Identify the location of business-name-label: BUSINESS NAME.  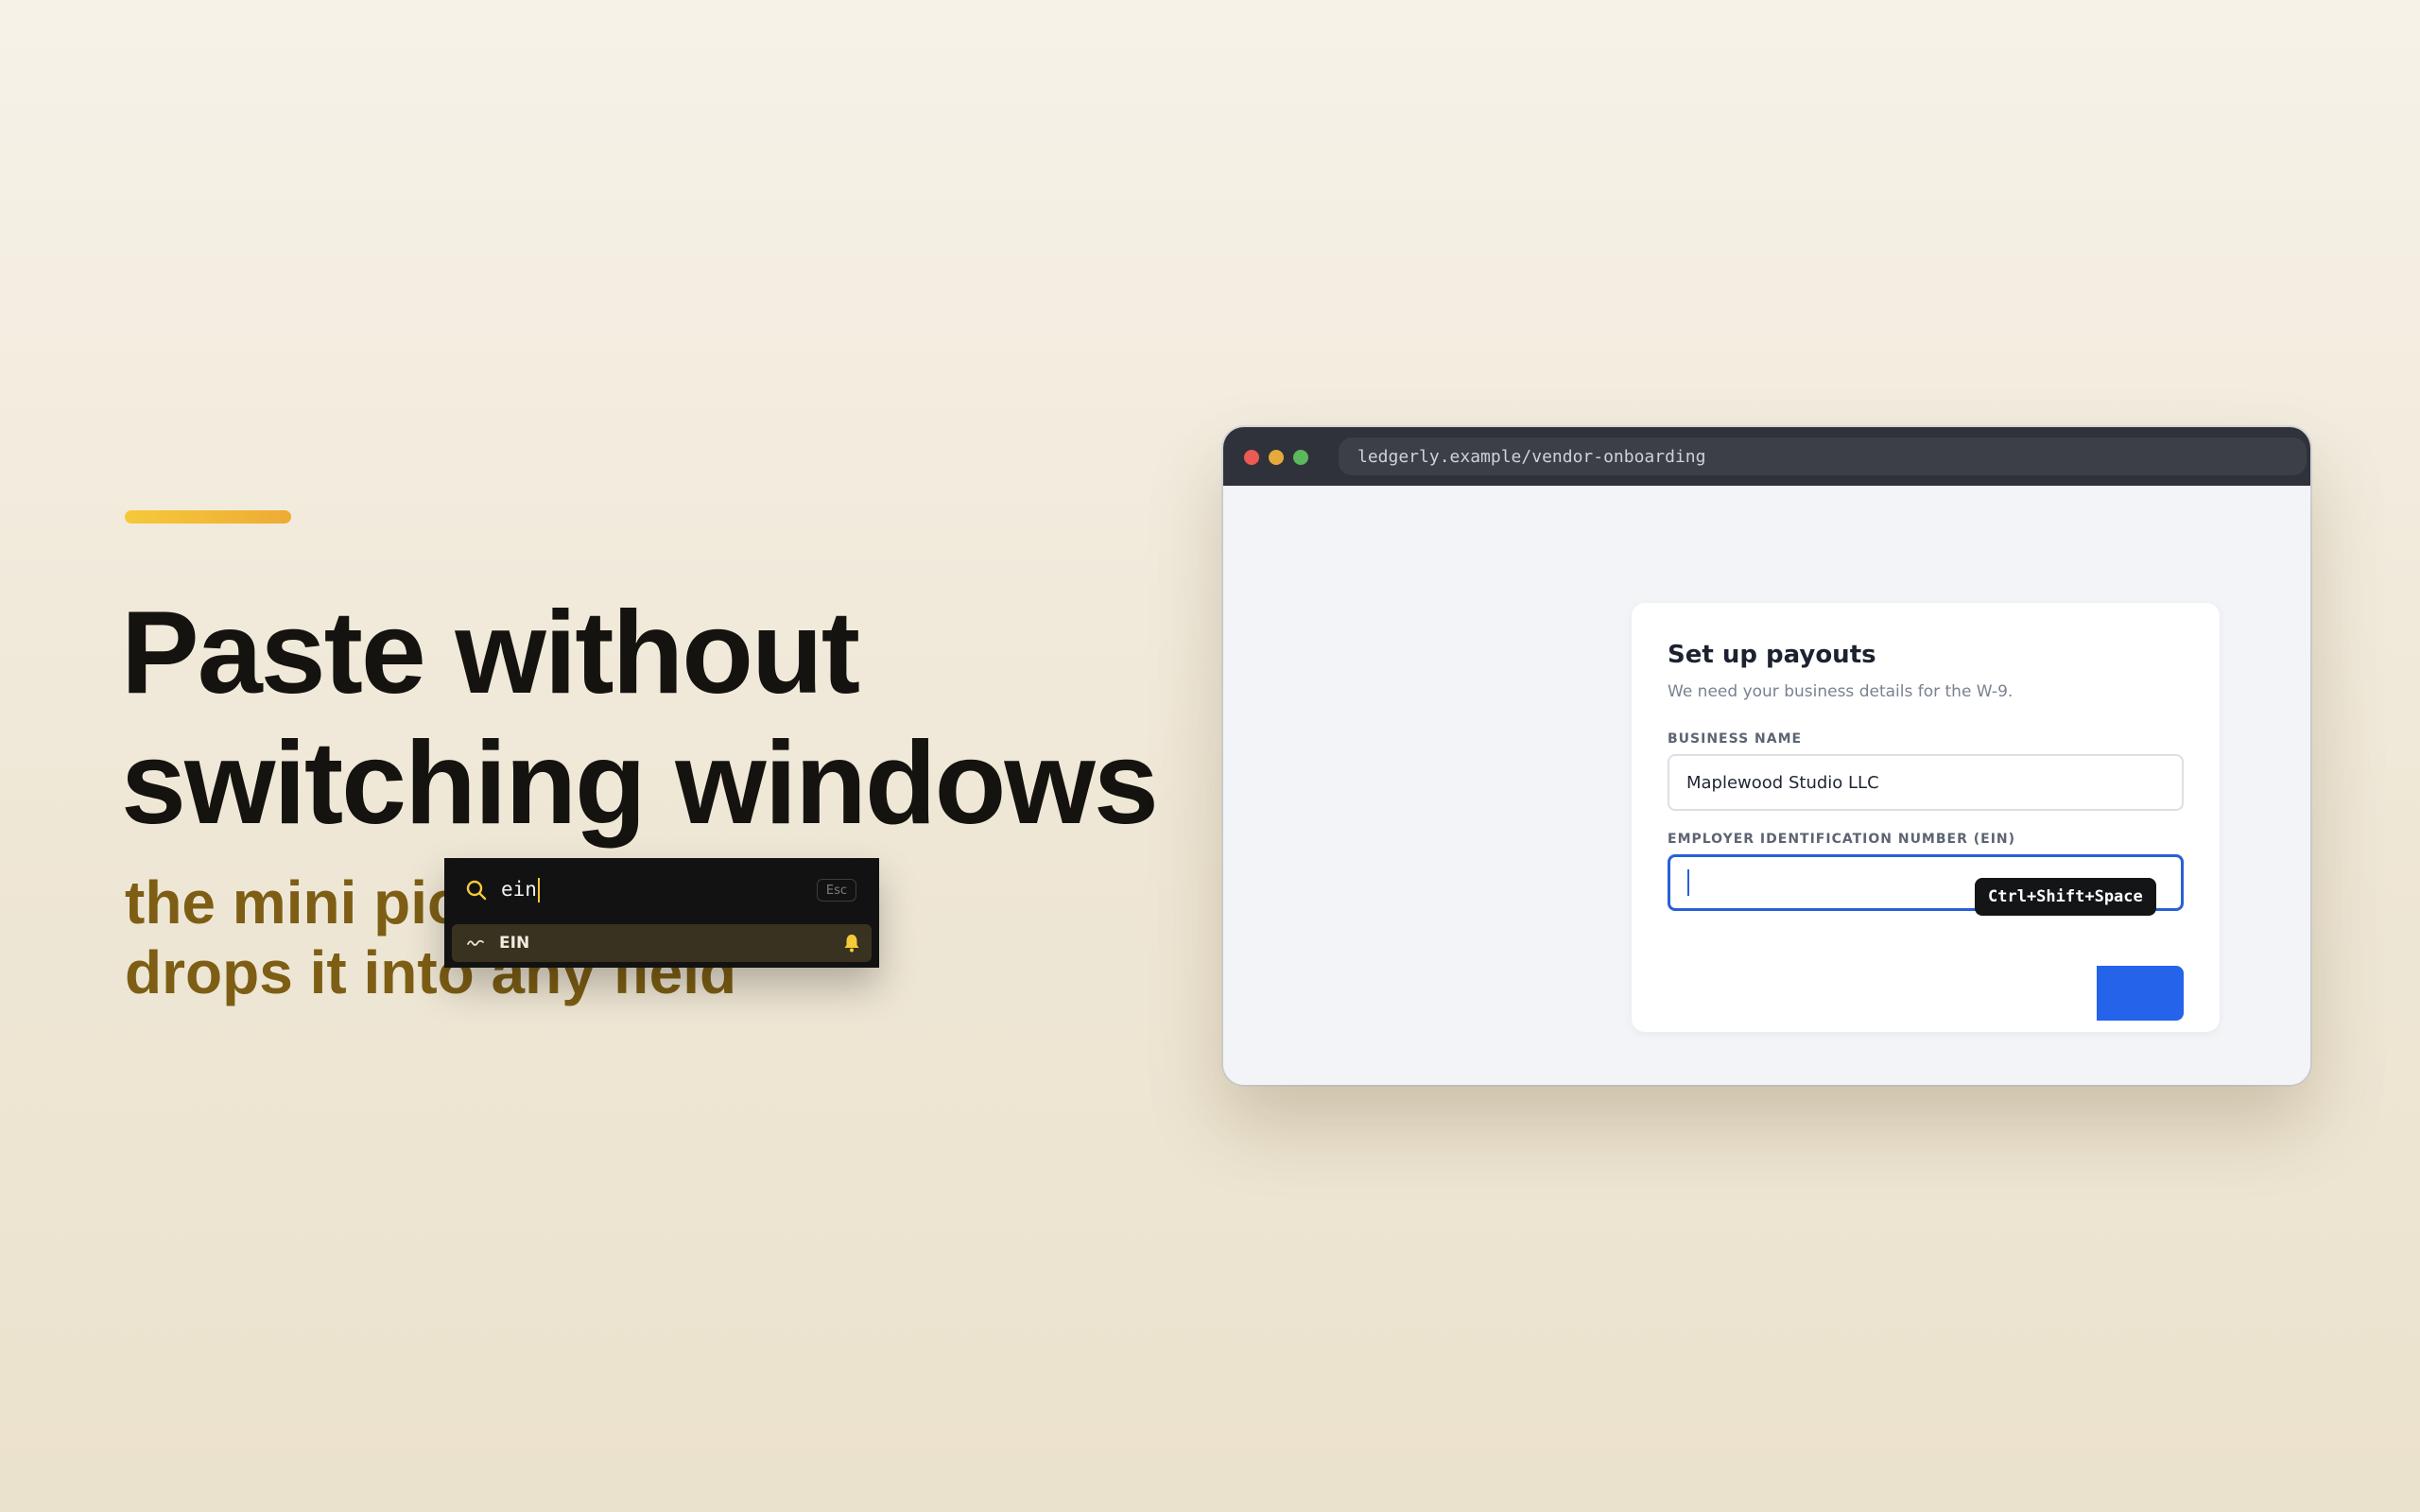
(1736, 739).